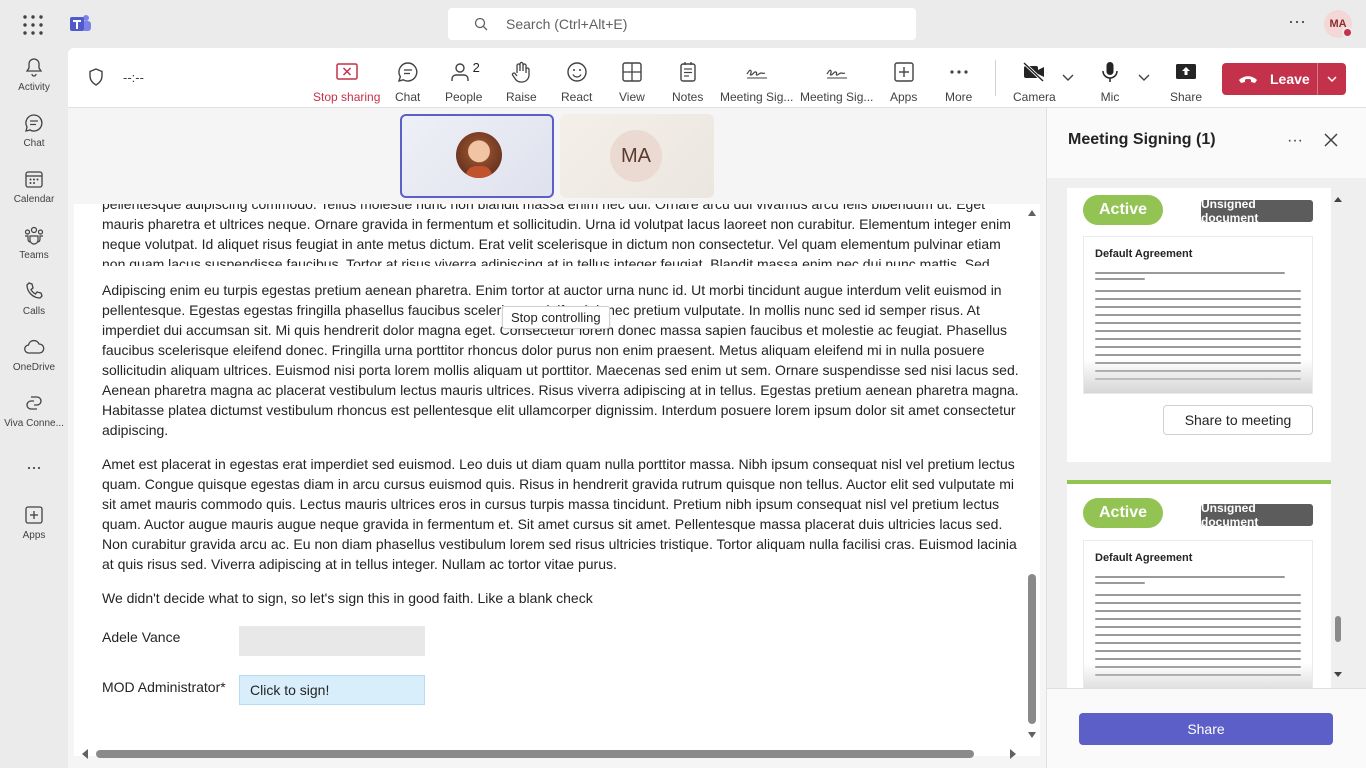 The width and height of the screenshot is (1366, 768). I want to click on panel-scrollbar, so click(1338, 437).